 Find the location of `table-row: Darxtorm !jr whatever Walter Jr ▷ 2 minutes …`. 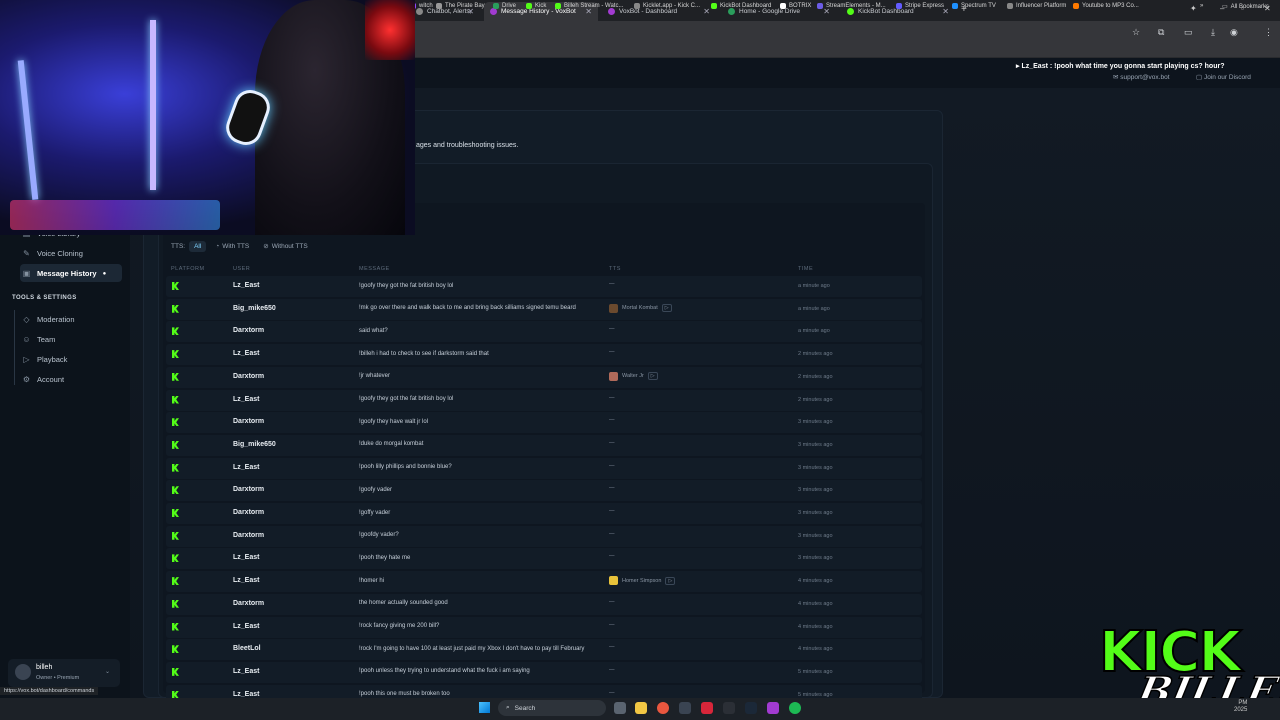

table-row: Darxtorm !jr whatever Walter Jr ▷ 2 minutes … is located at coordinates (544, 377).